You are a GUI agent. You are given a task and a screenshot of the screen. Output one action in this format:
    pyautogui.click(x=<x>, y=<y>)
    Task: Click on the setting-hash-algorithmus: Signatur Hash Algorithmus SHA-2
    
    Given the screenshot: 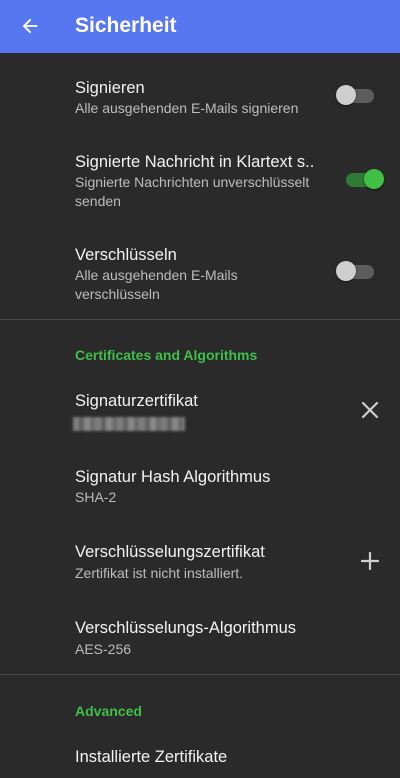 What is the action you would take?
    pyautogui.click(x=200, y=491)
    